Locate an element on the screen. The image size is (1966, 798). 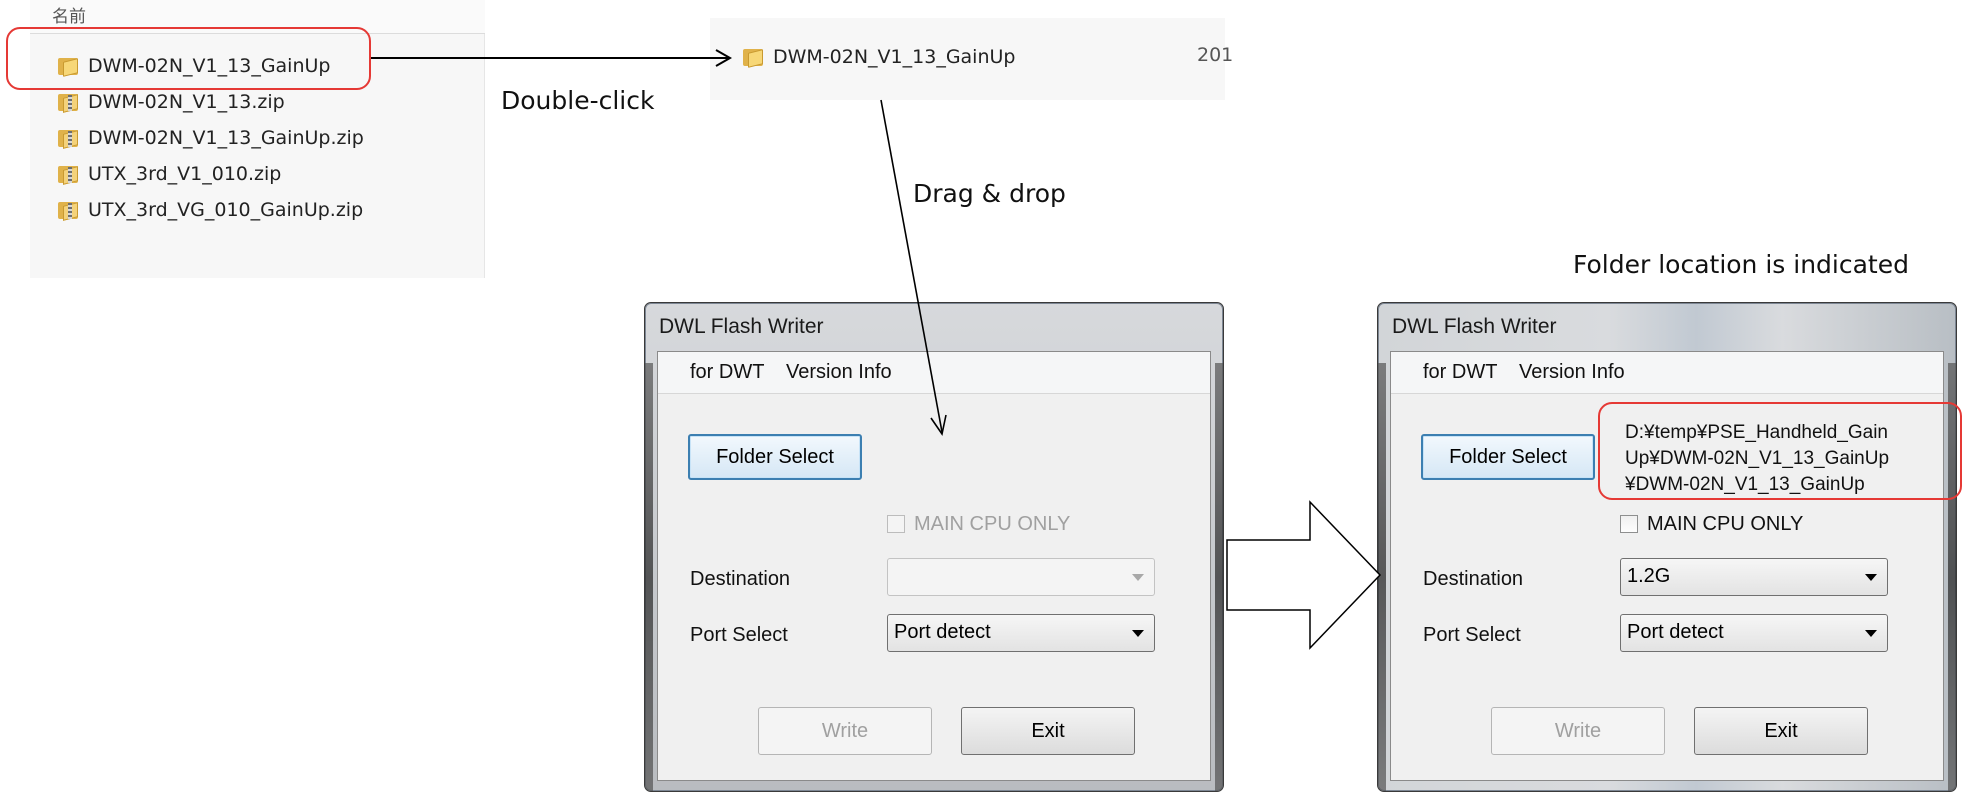
drag-drop-arrow-line is located at coordinates (911, 266).